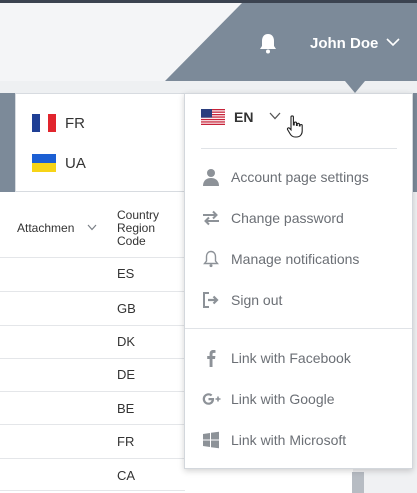 Image resolution: width=417 pixels, height=493 pixels. I want to click on menu-label: Link with Microsoft, so click(289, 440).